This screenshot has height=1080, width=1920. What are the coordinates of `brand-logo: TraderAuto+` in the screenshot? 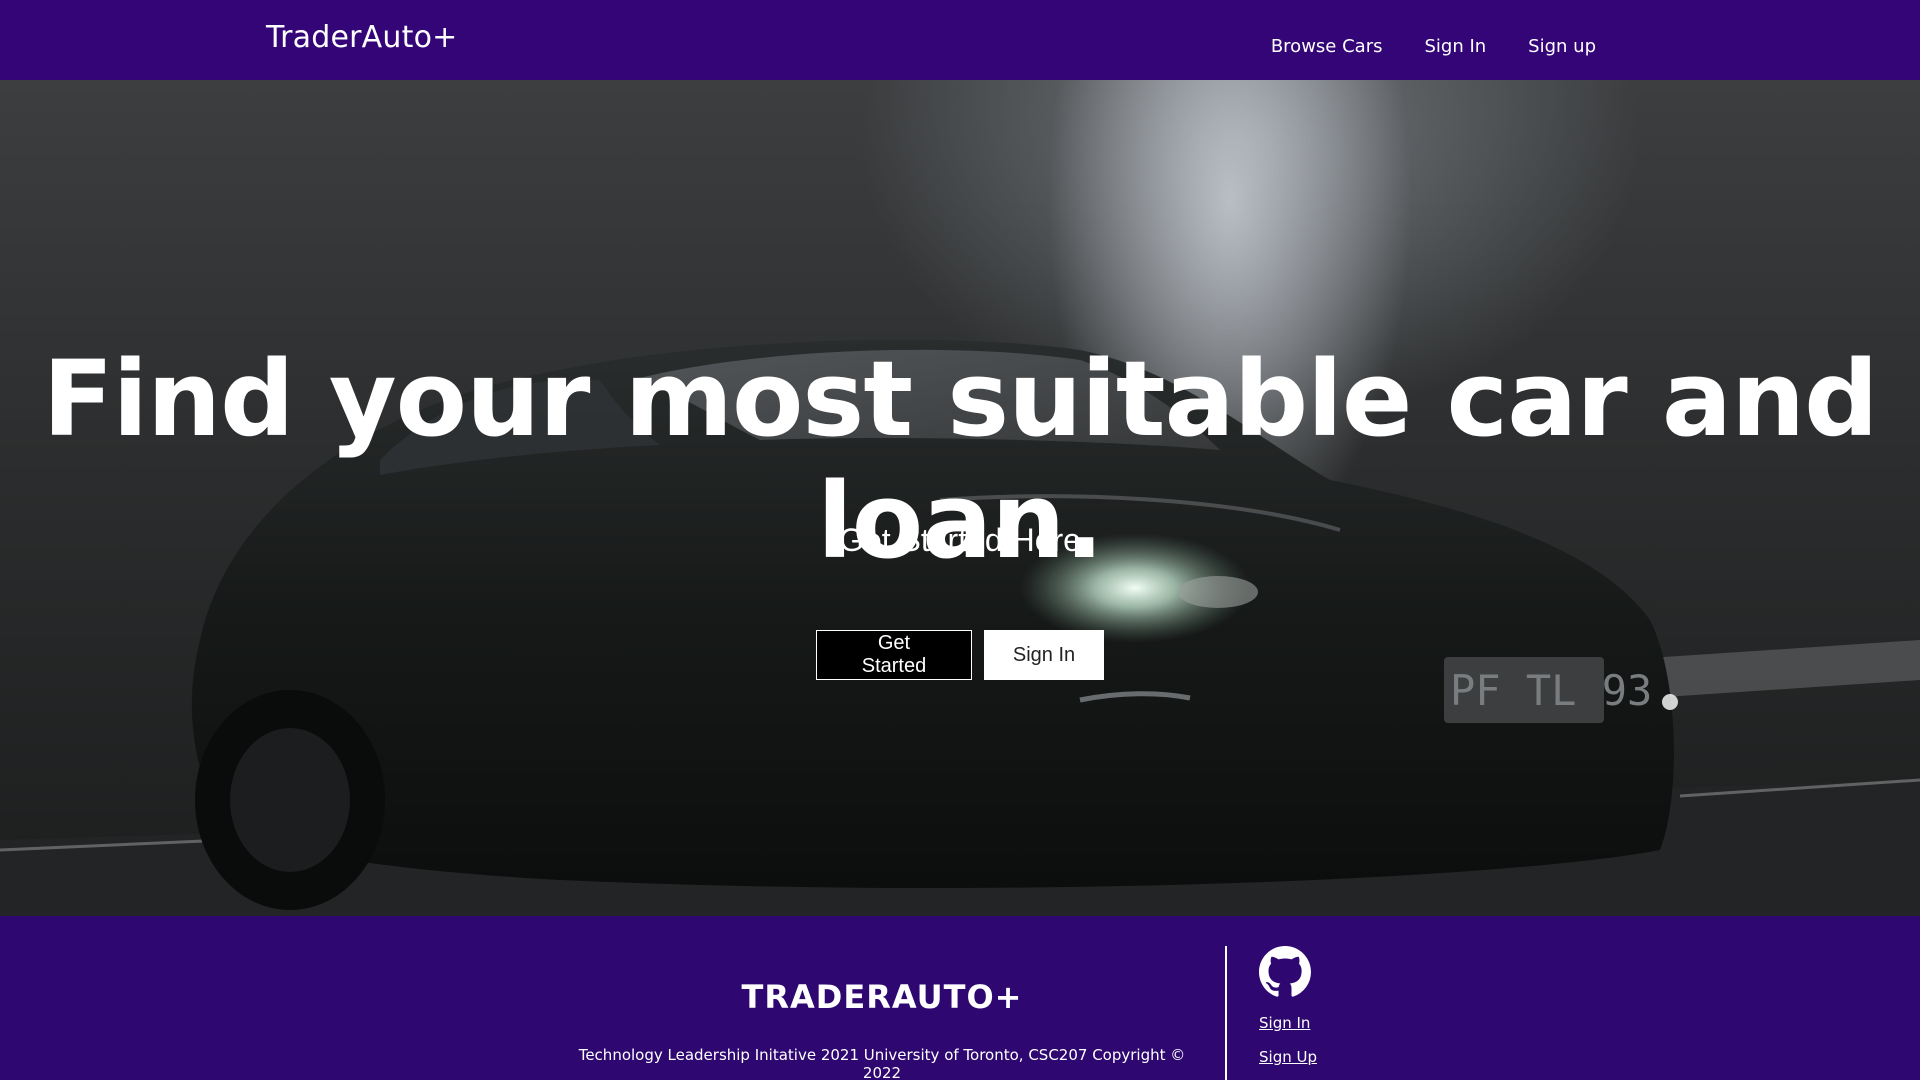 It's located at (361, 37).